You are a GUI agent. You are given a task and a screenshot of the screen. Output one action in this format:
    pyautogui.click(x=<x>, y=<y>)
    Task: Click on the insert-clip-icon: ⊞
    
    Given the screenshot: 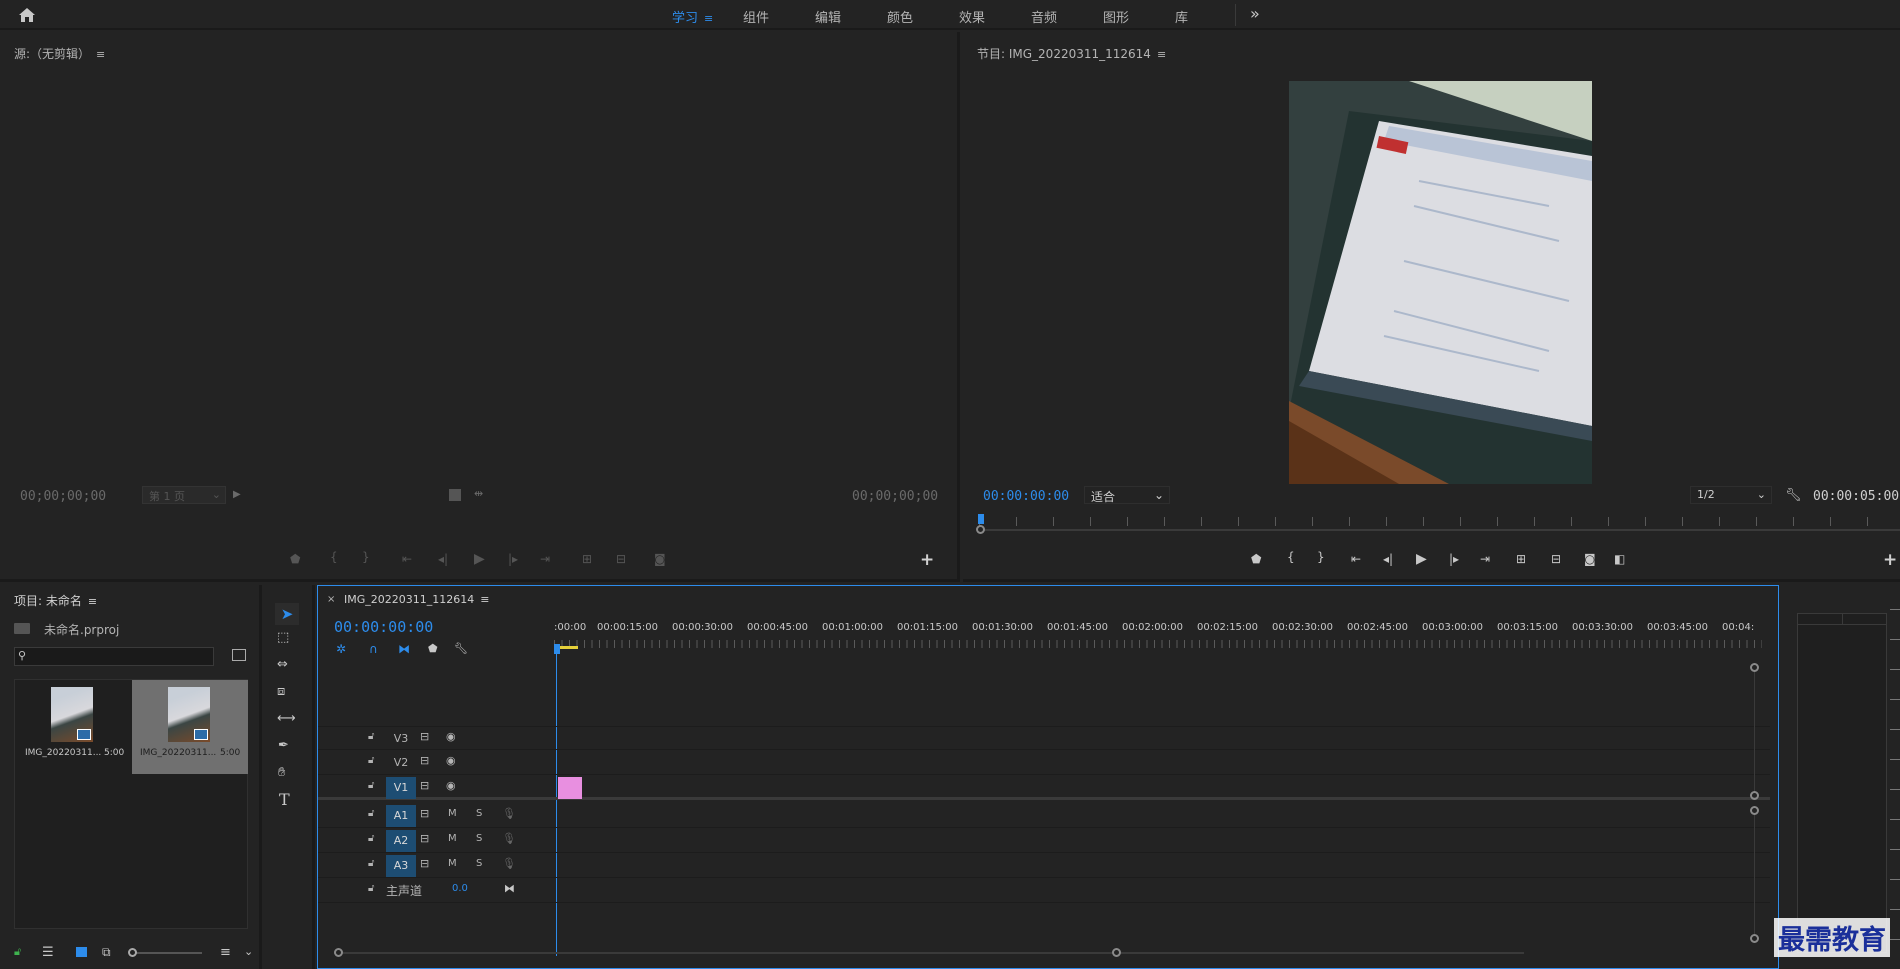 What is the action you would take?
    pyautogui.click(x=587, y=559)
    